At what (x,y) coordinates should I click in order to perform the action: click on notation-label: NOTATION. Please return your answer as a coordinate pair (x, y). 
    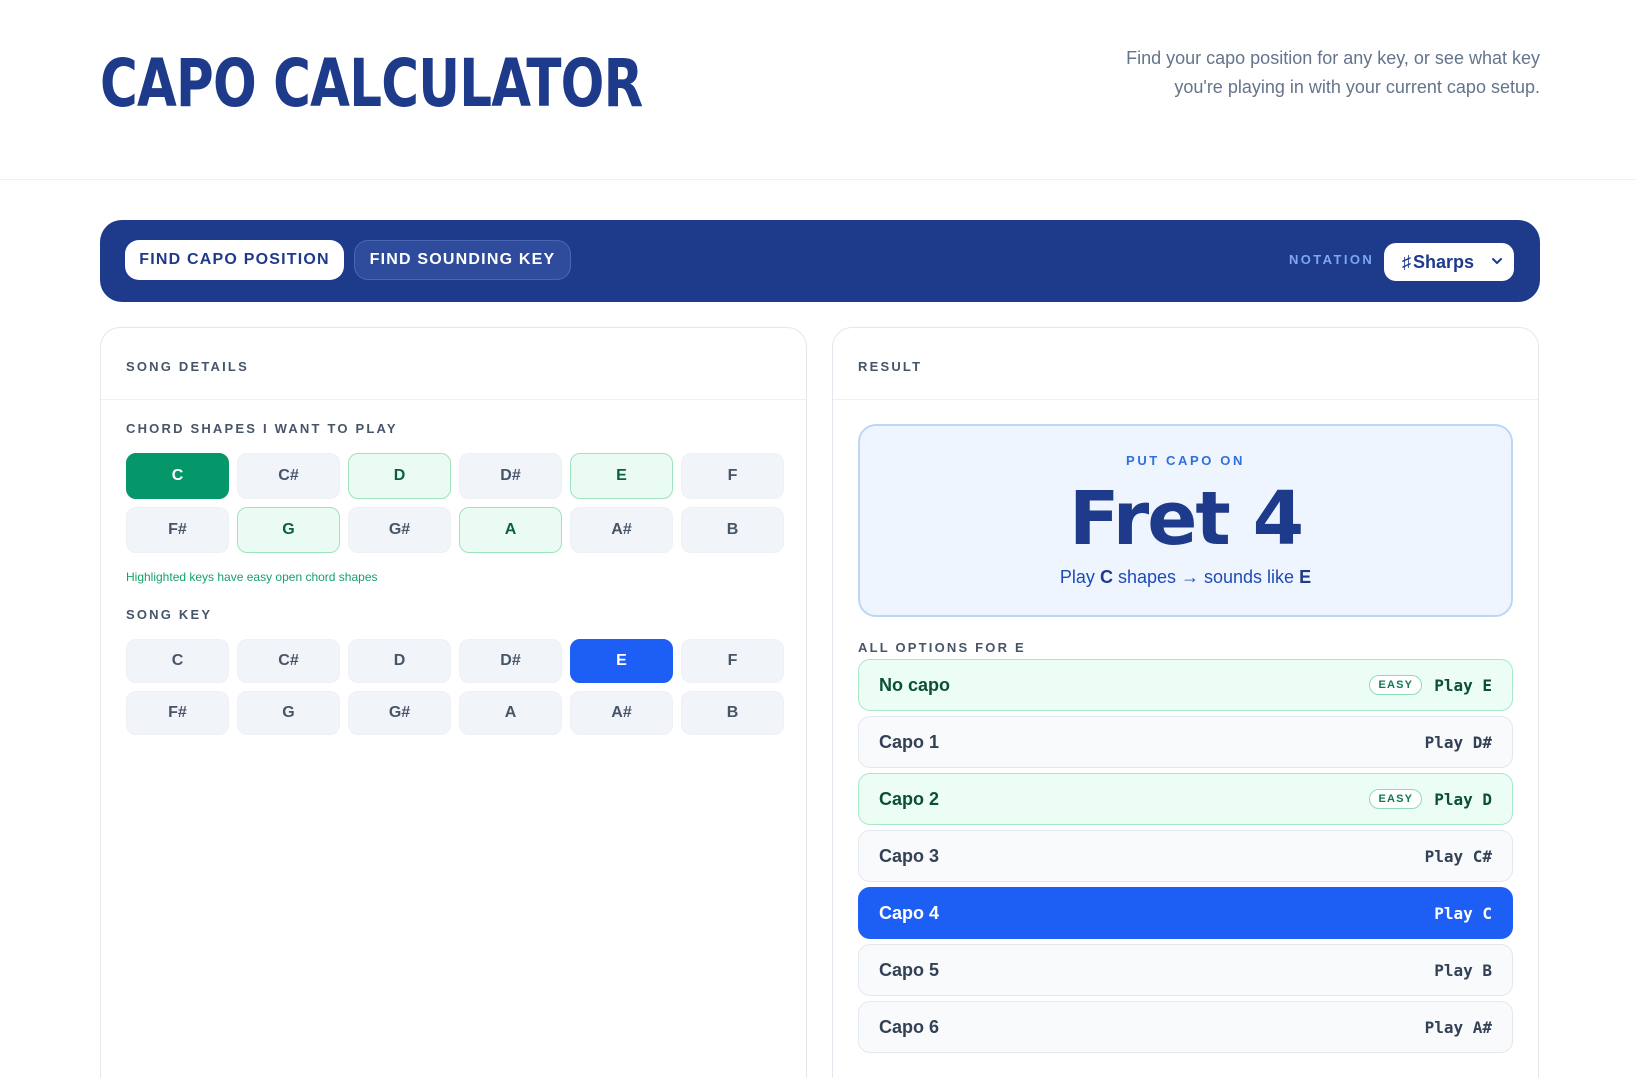
    Looking at the image, I should click on (1332, 259).